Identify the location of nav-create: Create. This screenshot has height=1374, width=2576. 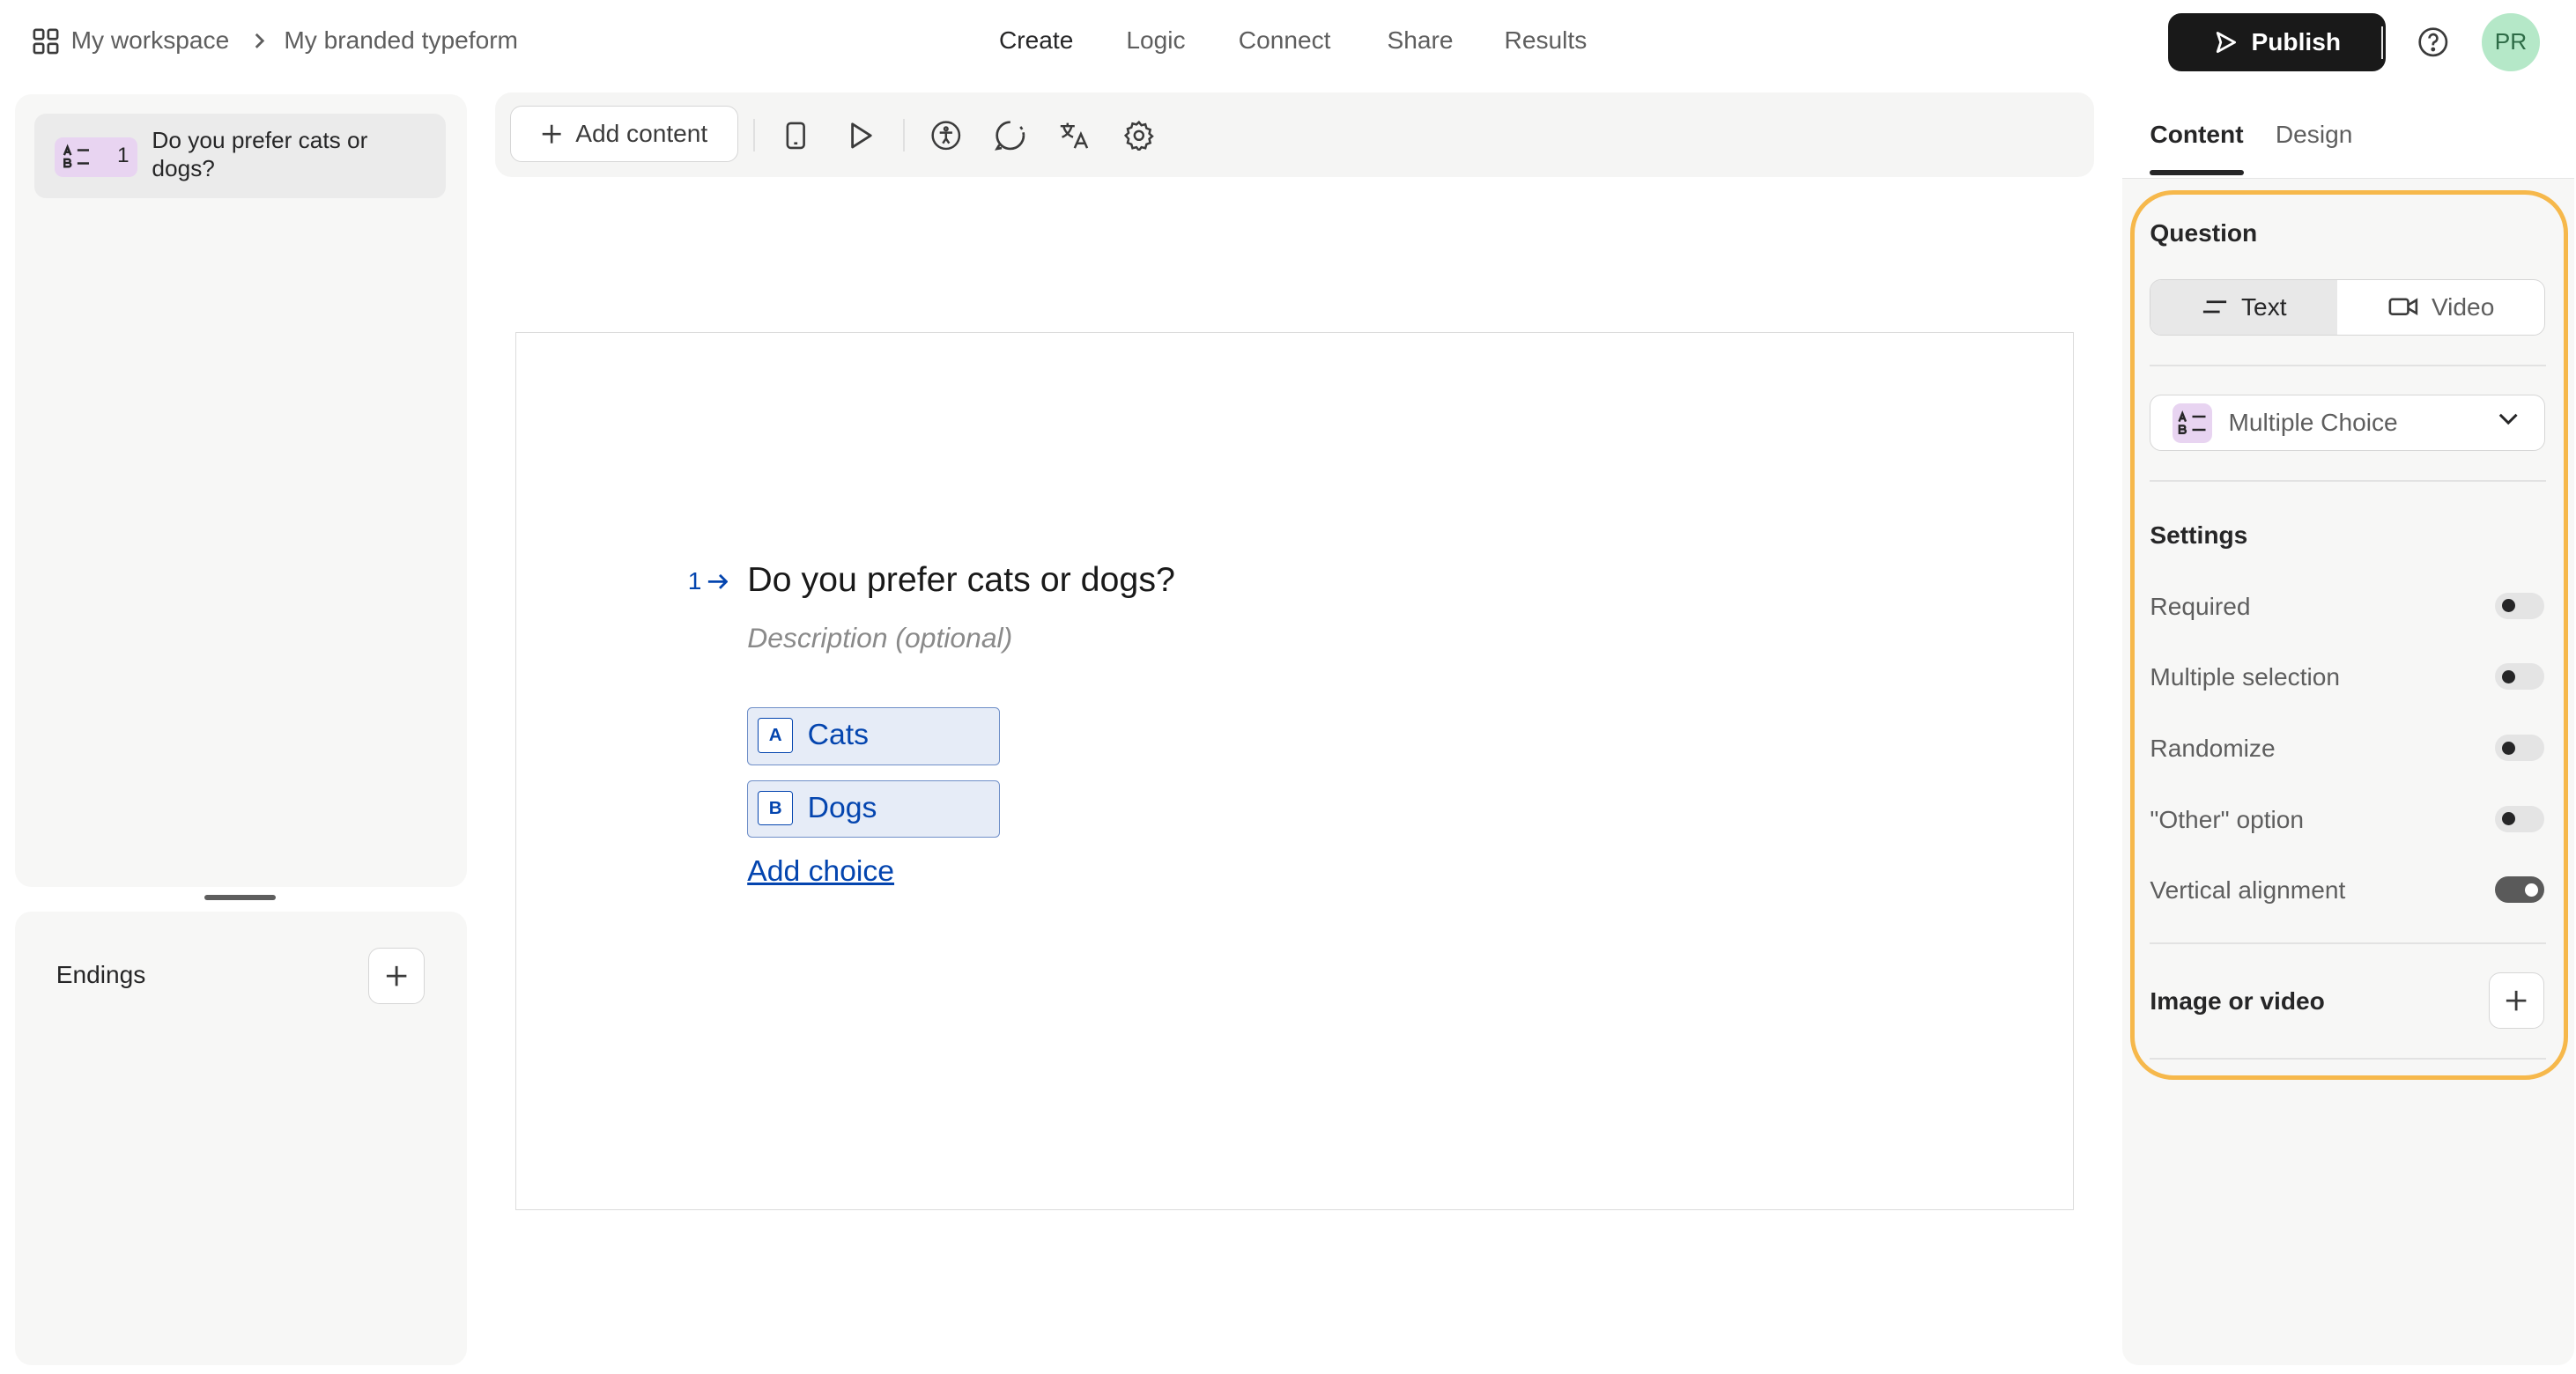
(1036, 40).